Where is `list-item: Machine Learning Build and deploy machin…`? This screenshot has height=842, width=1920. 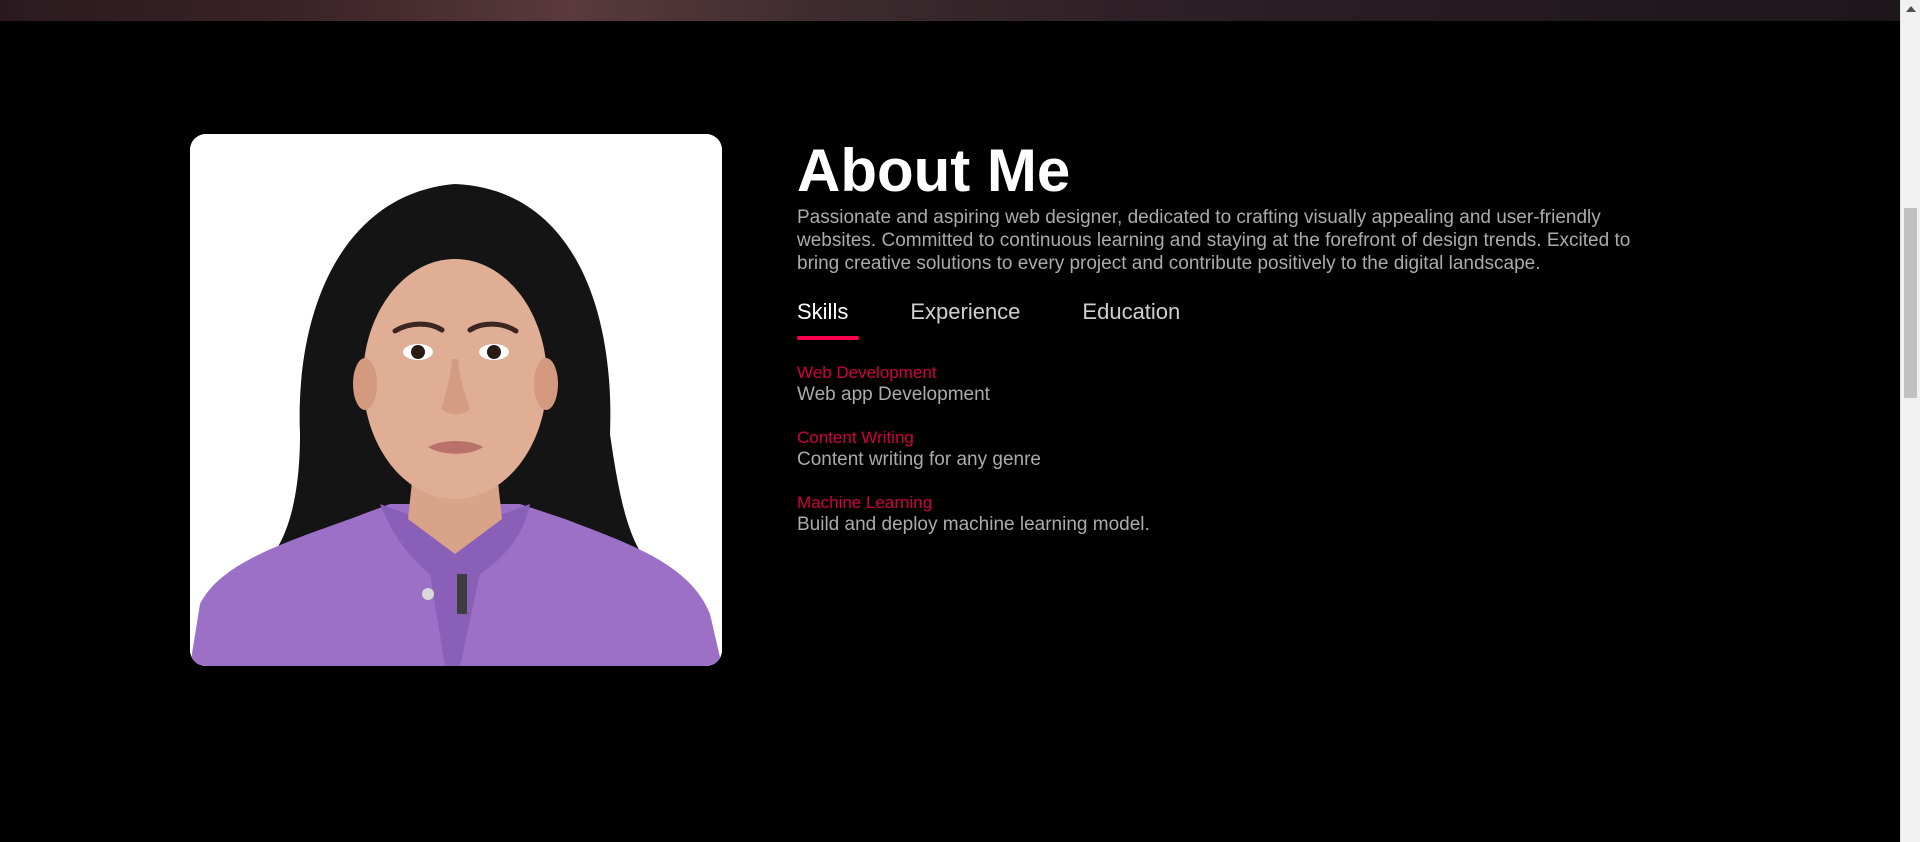
list-item: Machine Learning Build and deploy machin… is located at coordinates (1247, 515).